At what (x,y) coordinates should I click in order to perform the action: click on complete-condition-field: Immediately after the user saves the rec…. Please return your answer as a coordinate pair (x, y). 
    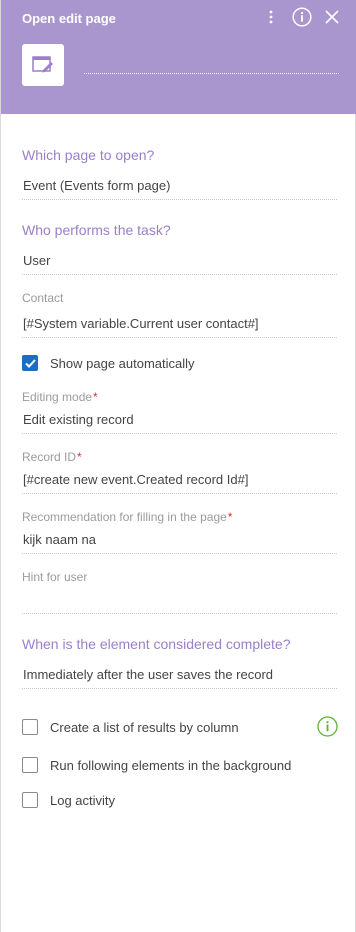
    Looking at the image, I should click on (179, 678).